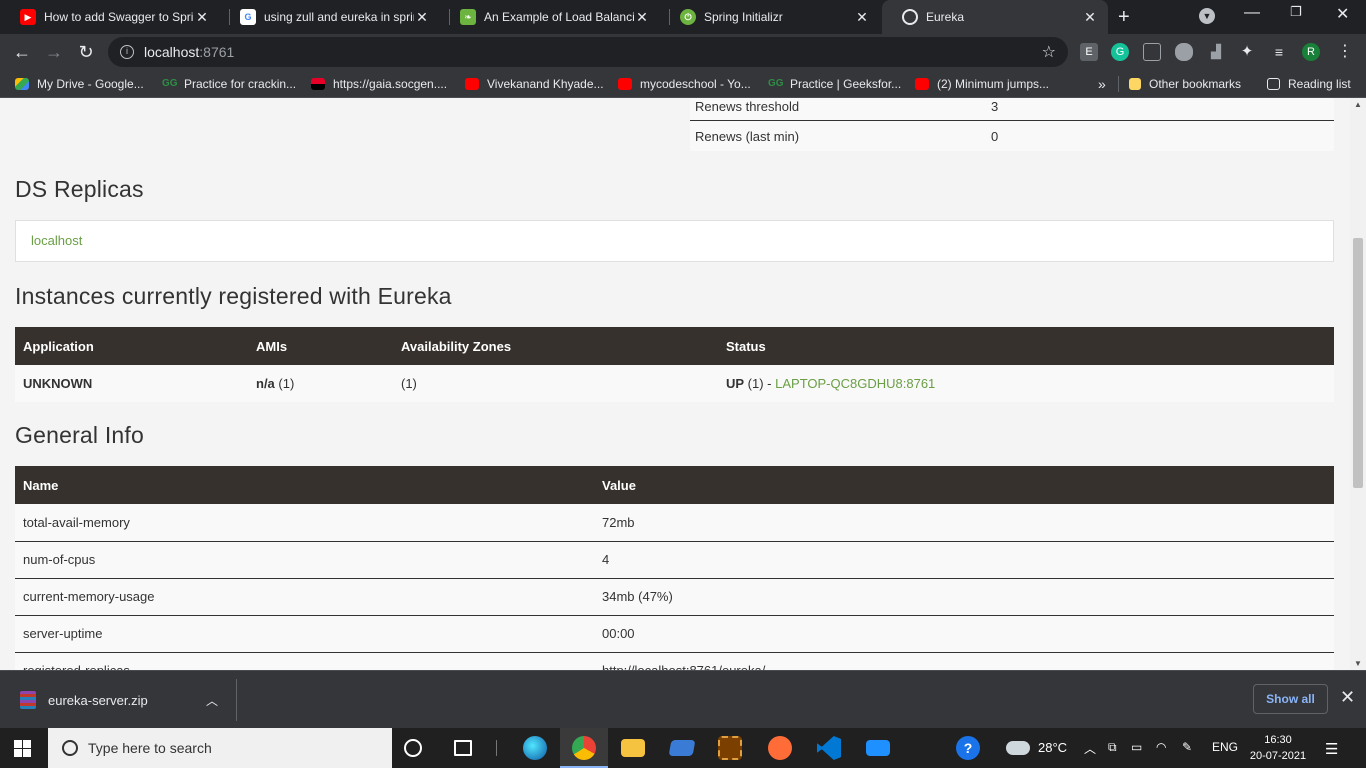 This screenshot has width=1366, height=768. I want to click on scrollbar-thumb, so click(1358, 363).